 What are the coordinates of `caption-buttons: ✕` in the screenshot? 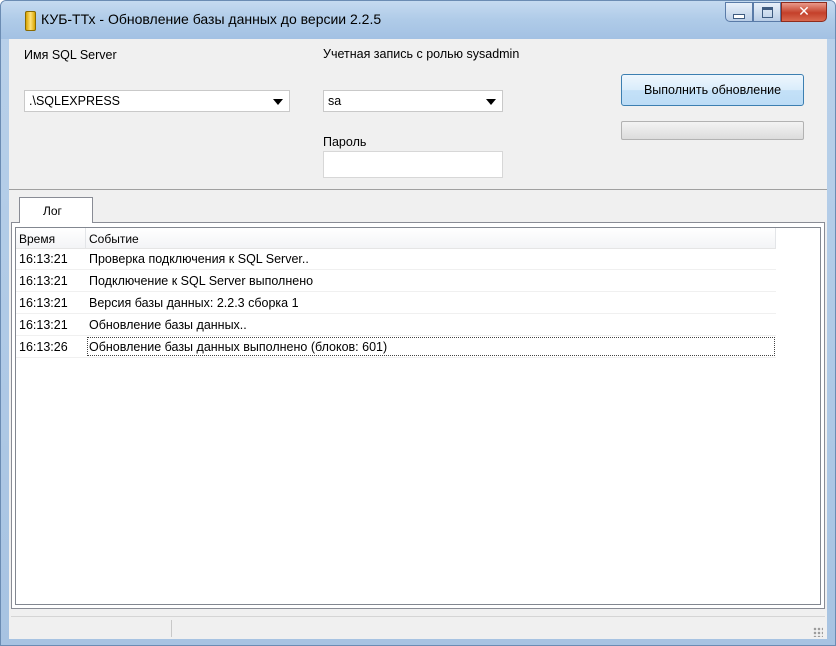 It's located at (776, 13).